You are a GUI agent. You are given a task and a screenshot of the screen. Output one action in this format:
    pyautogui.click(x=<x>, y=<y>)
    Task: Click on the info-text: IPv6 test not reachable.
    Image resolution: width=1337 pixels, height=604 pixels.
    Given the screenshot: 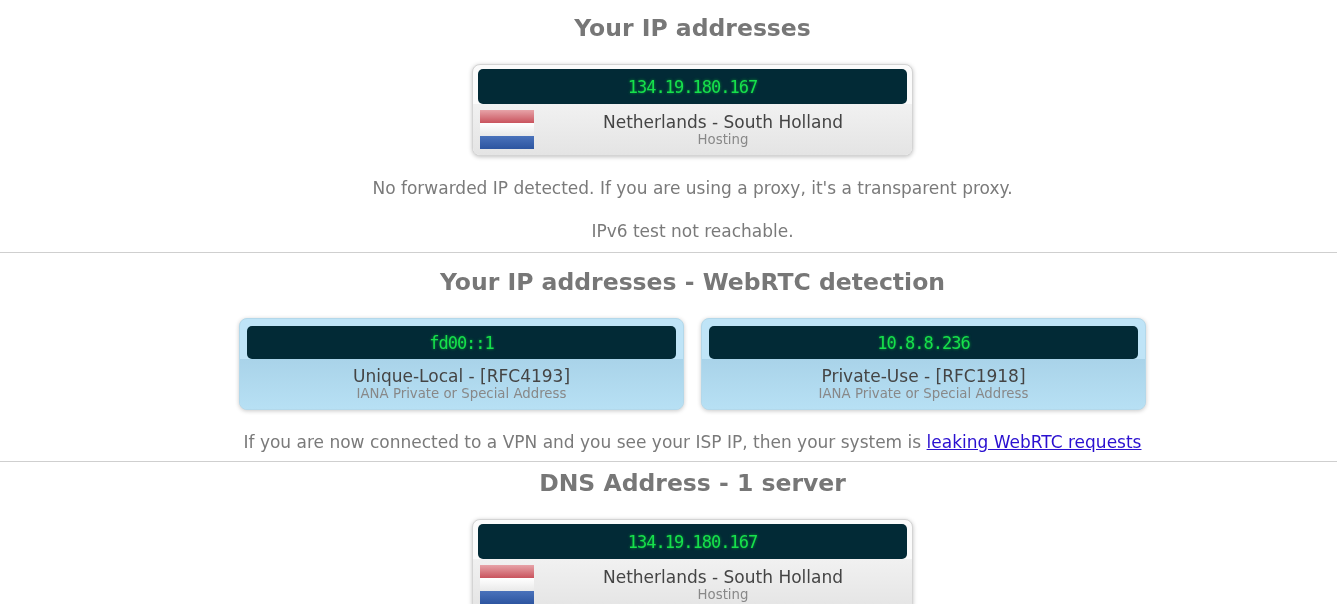 What is the action you would take?
    pyautogui.click(x=692, y=231)
    